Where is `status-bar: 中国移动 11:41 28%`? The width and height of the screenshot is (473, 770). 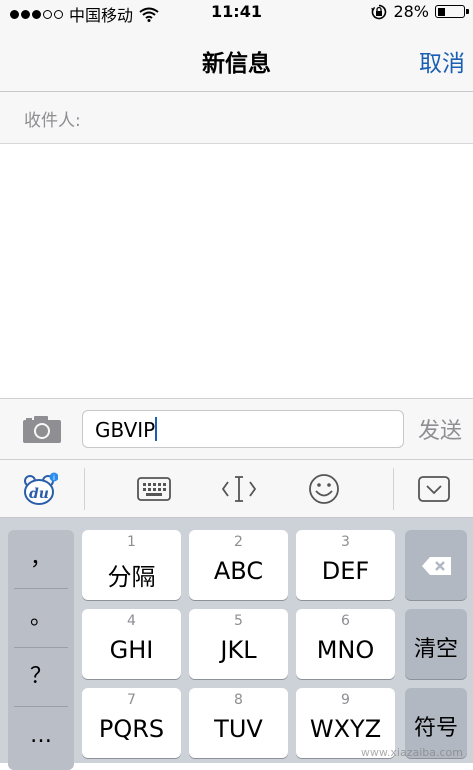 status-bar: 中国移动 11:41 28% is located at coordinates (236, 12).